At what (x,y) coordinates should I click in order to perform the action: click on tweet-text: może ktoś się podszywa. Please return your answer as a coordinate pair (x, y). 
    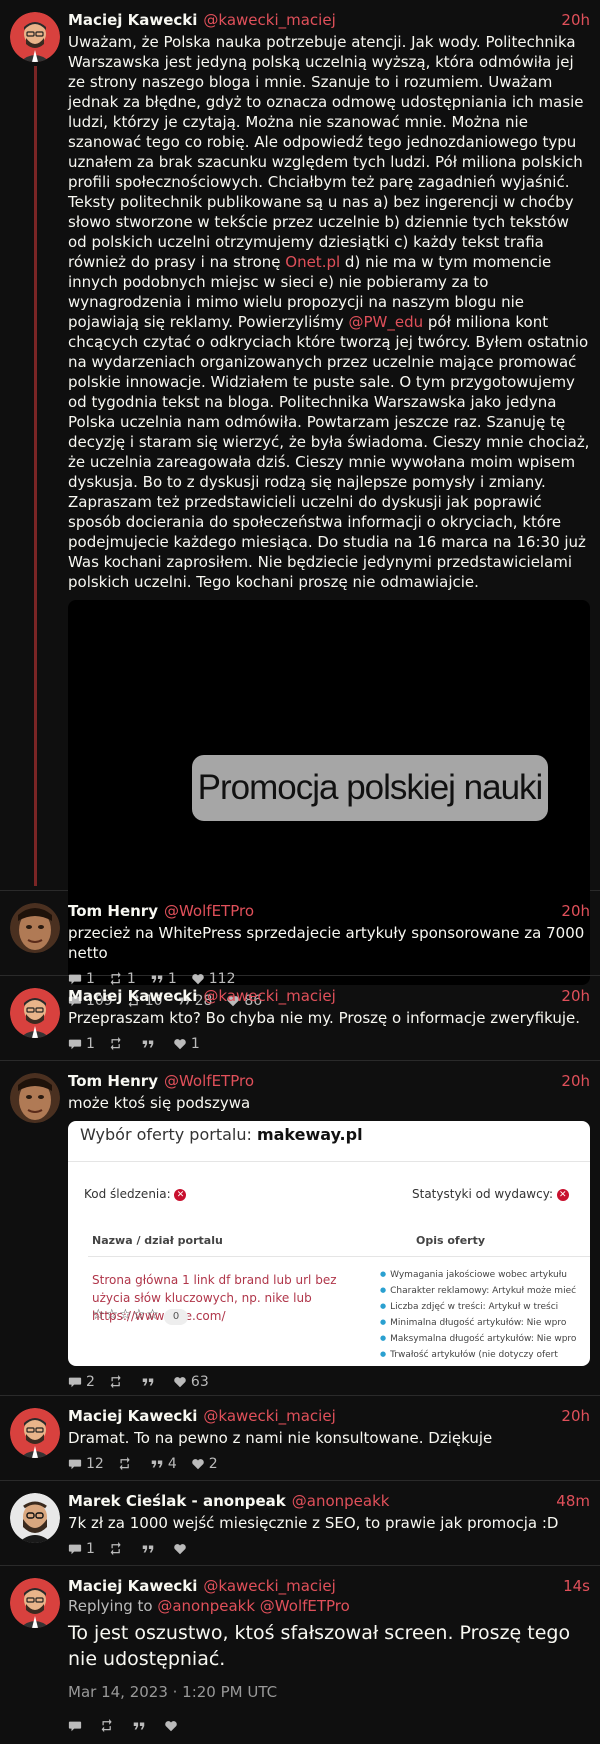
    Looking at the image, I should click on (159, 1103).